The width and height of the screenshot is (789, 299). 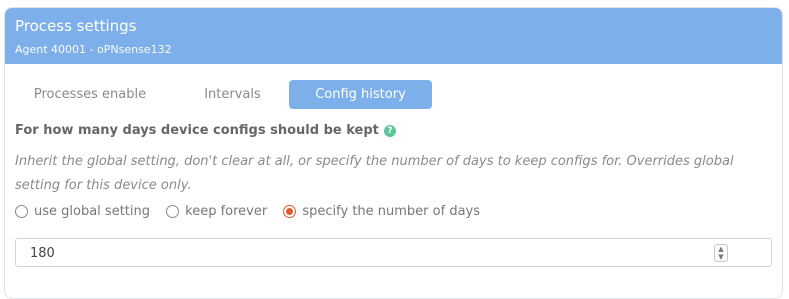 What do you see at coordinates (226, 211) in the screenshot?
I see `radio-label: keep forever` at bounding box center [226, 211].